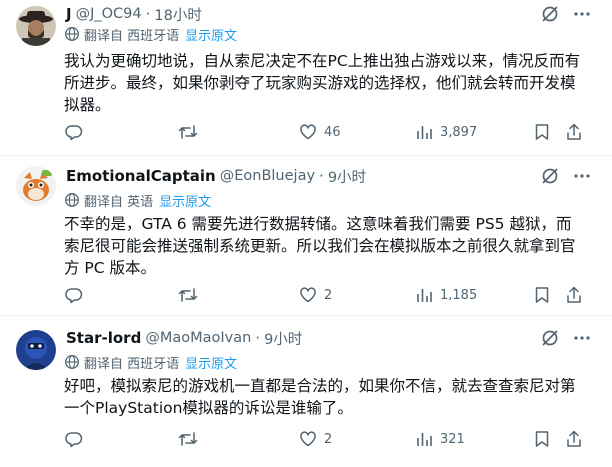  I want to click on action-bar: 46 3,897, so click(328, 132).